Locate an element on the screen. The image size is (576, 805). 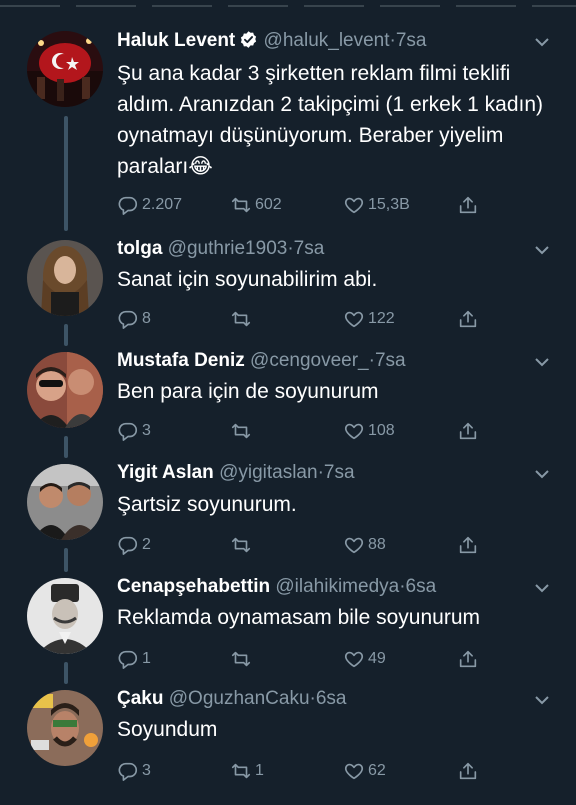
like-button: 62 is located at coordinates (364, 771).